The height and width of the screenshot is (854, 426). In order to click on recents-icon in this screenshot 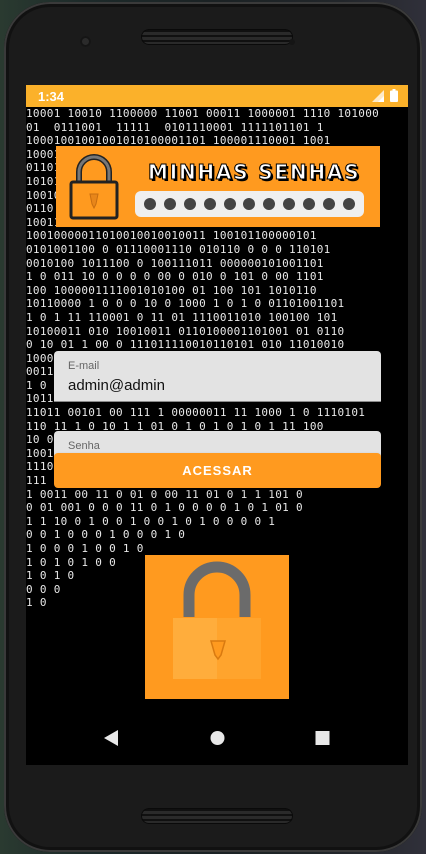, I will do `click(322, 738)`.